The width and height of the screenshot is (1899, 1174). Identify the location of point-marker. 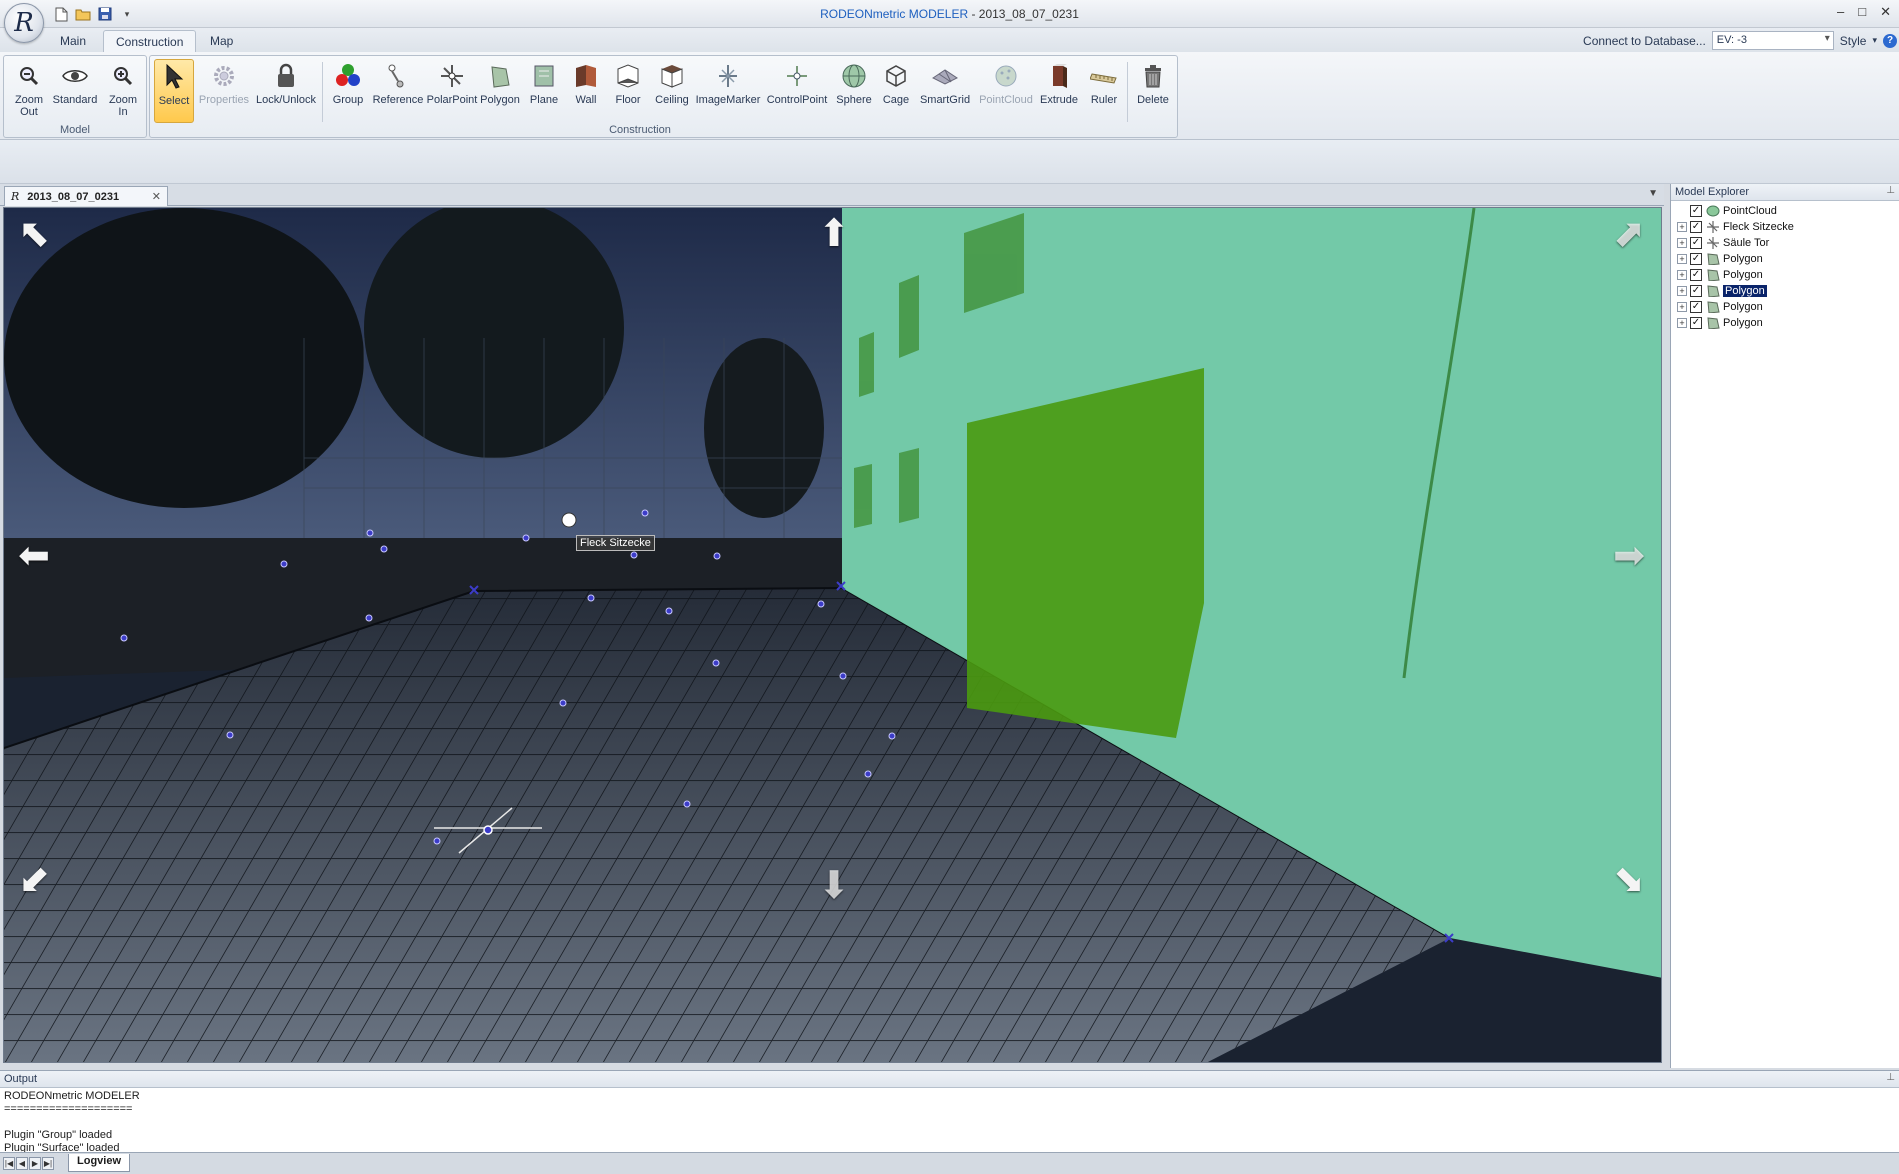
(569, 520).